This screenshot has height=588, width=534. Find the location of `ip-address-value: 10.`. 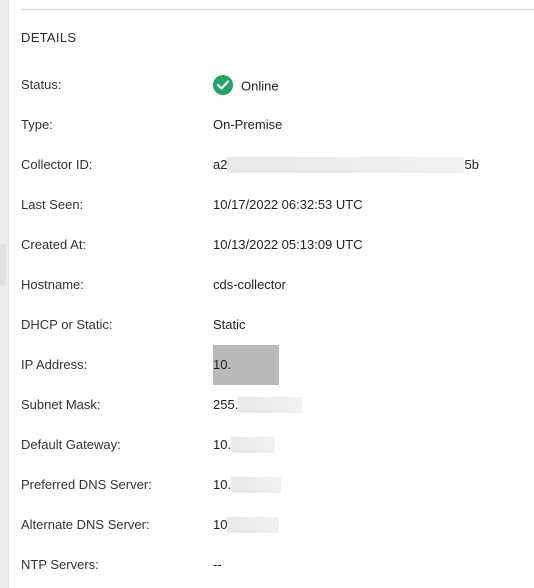

ip-address-value: 10. is located at coordinates (246, 365).